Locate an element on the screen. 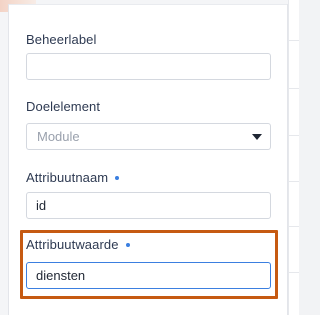  doelelement-selected-value: Module is located at coordinates (58, 136).